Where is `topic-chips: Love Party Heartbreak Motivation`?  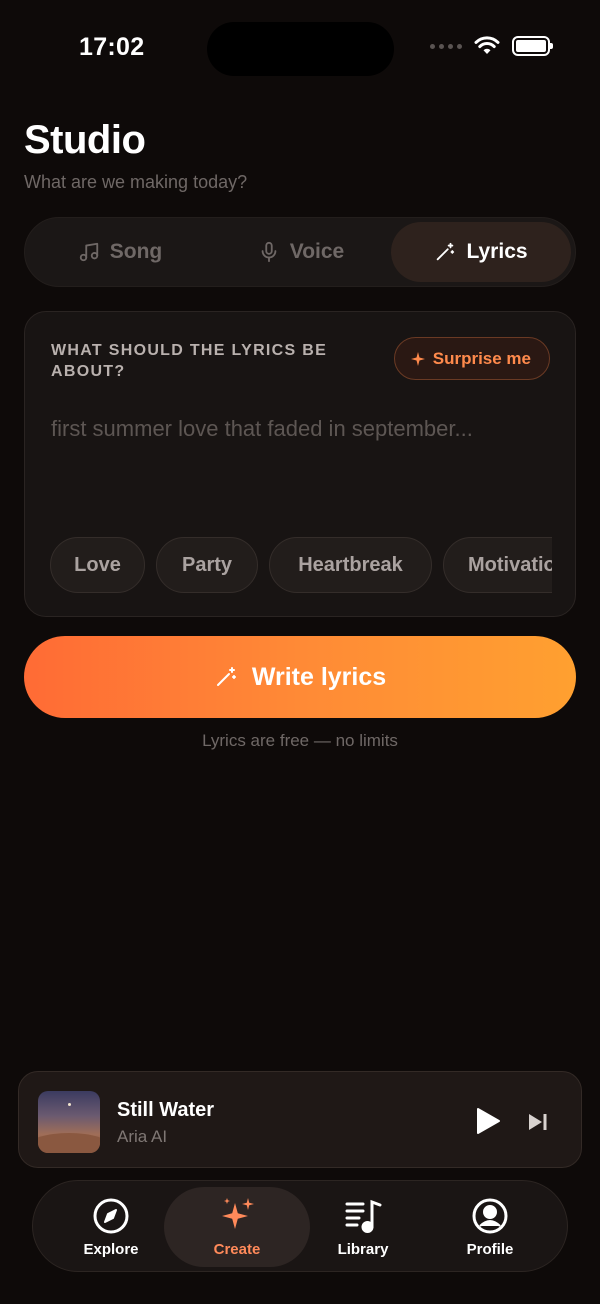 topic-chips: Love Party Heartbreak Motivation is located at coordinates (301, 566).